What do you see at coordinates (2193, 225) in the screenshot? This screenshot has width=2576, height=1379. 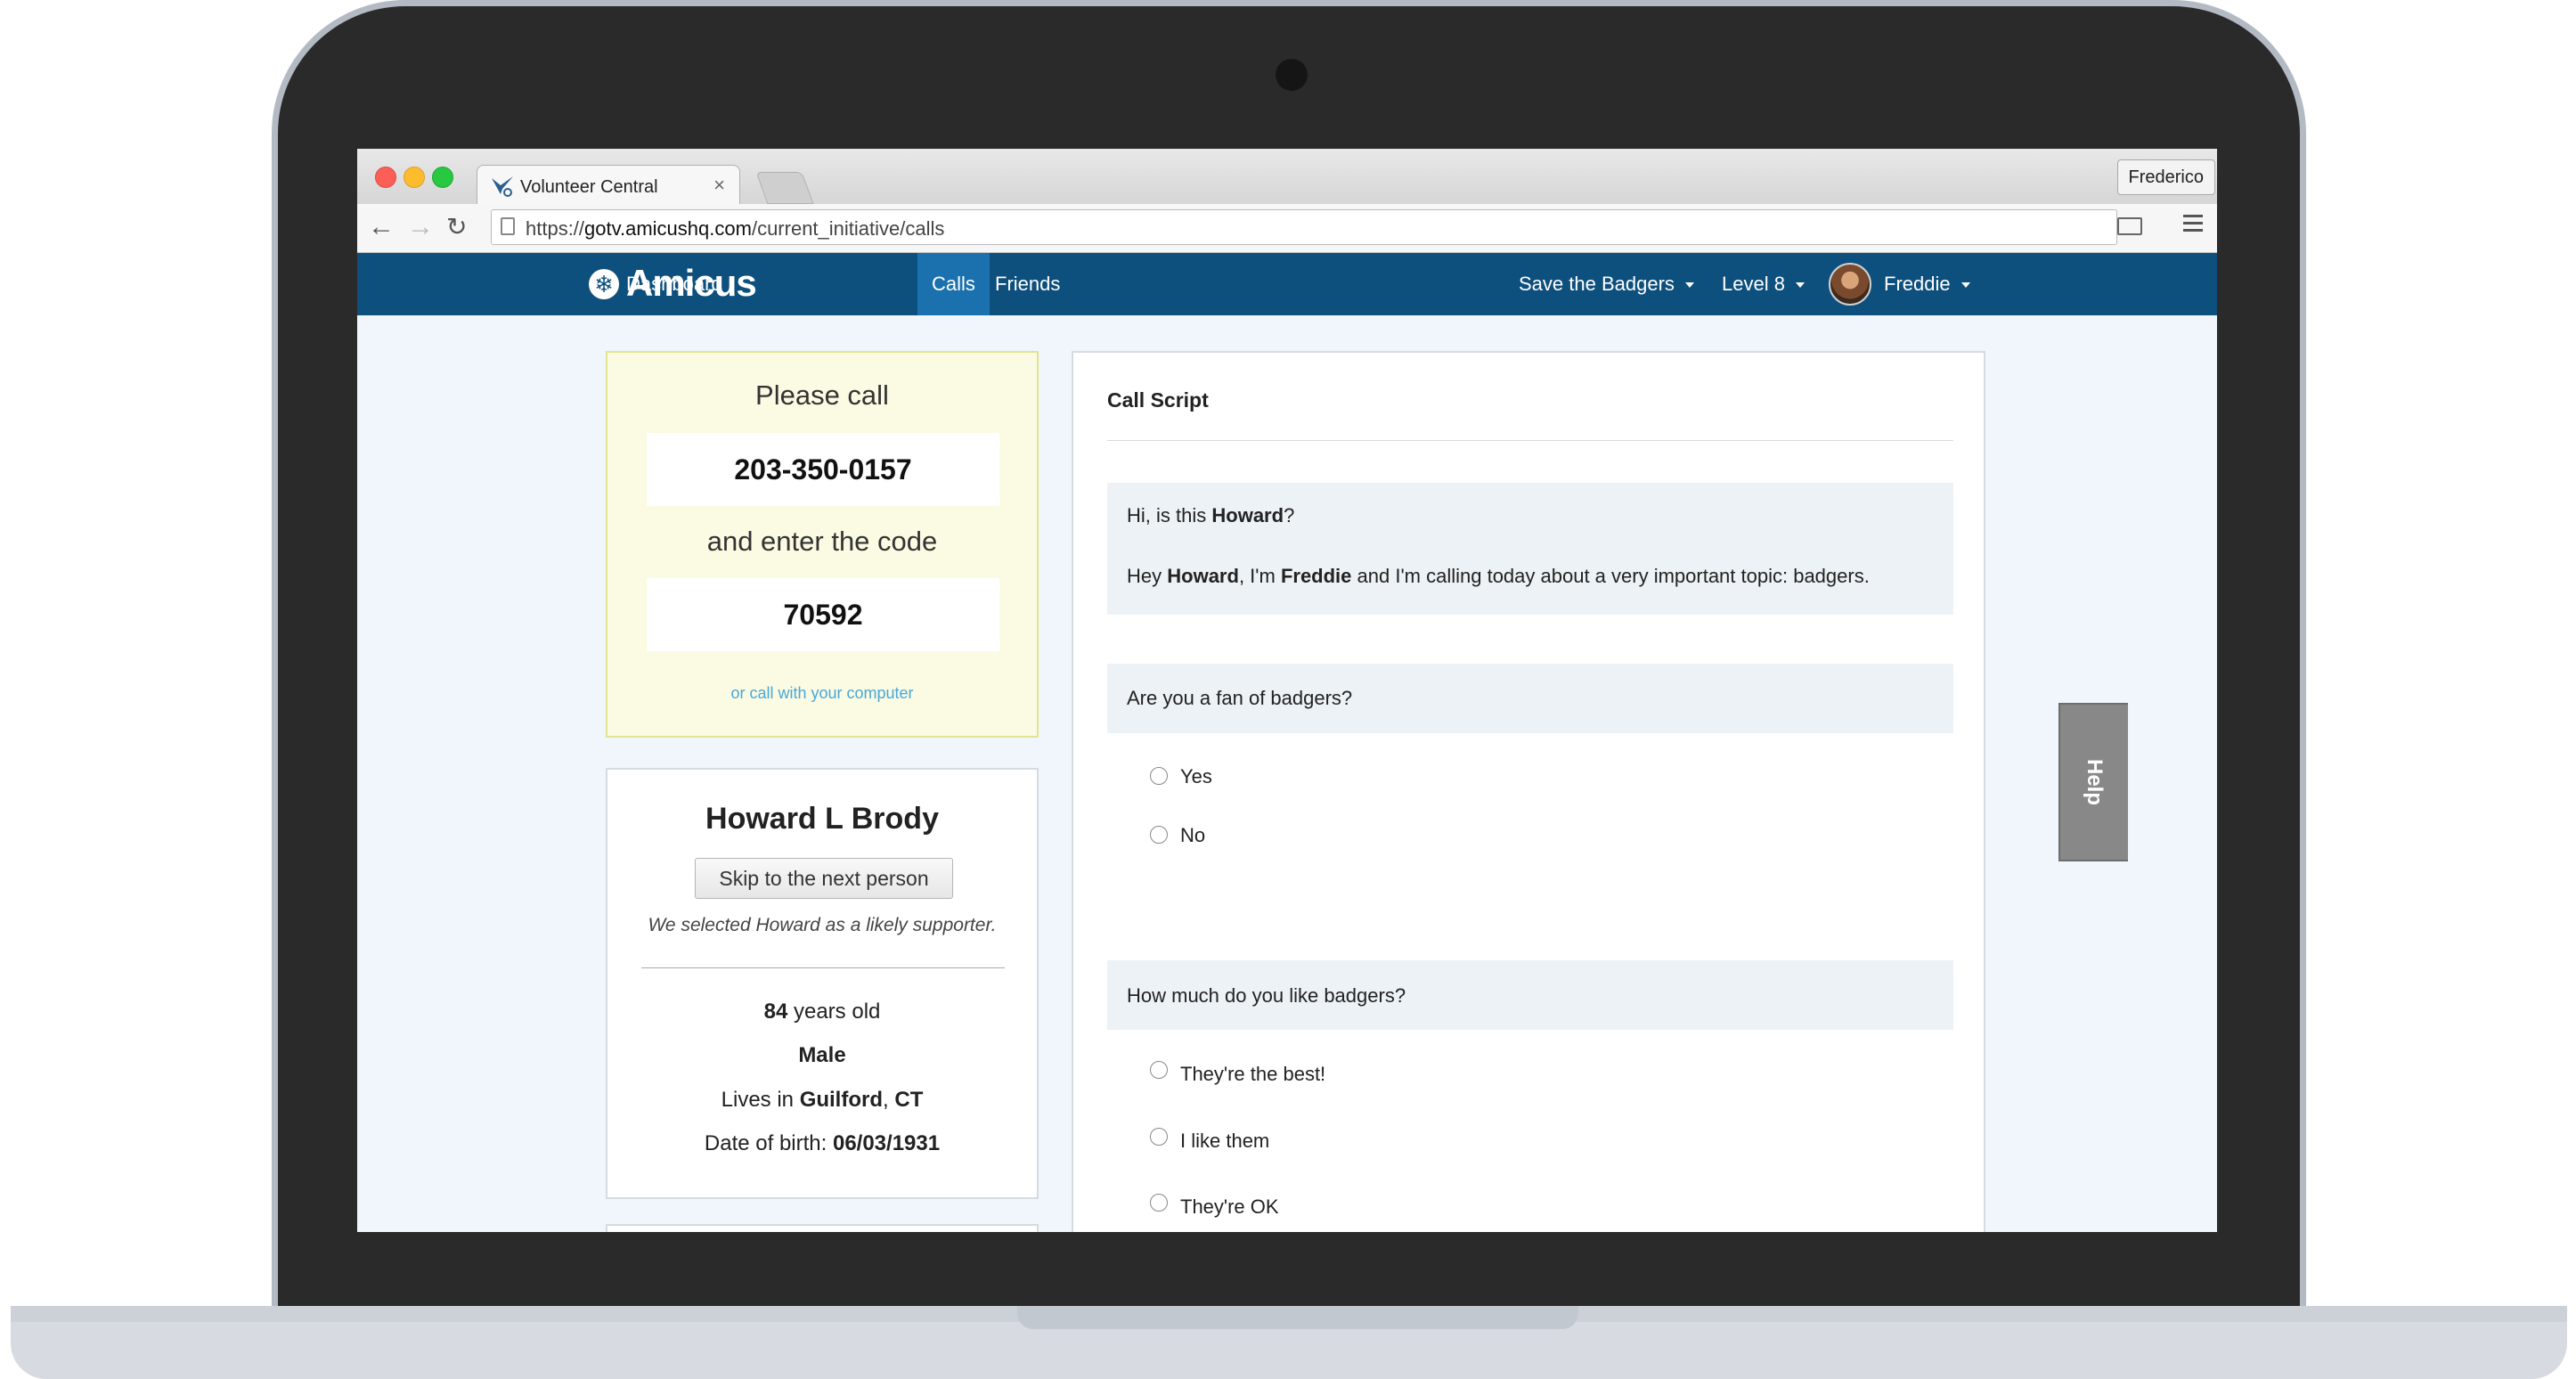 I see `menu-icon` at bounding box center [2193, 225].